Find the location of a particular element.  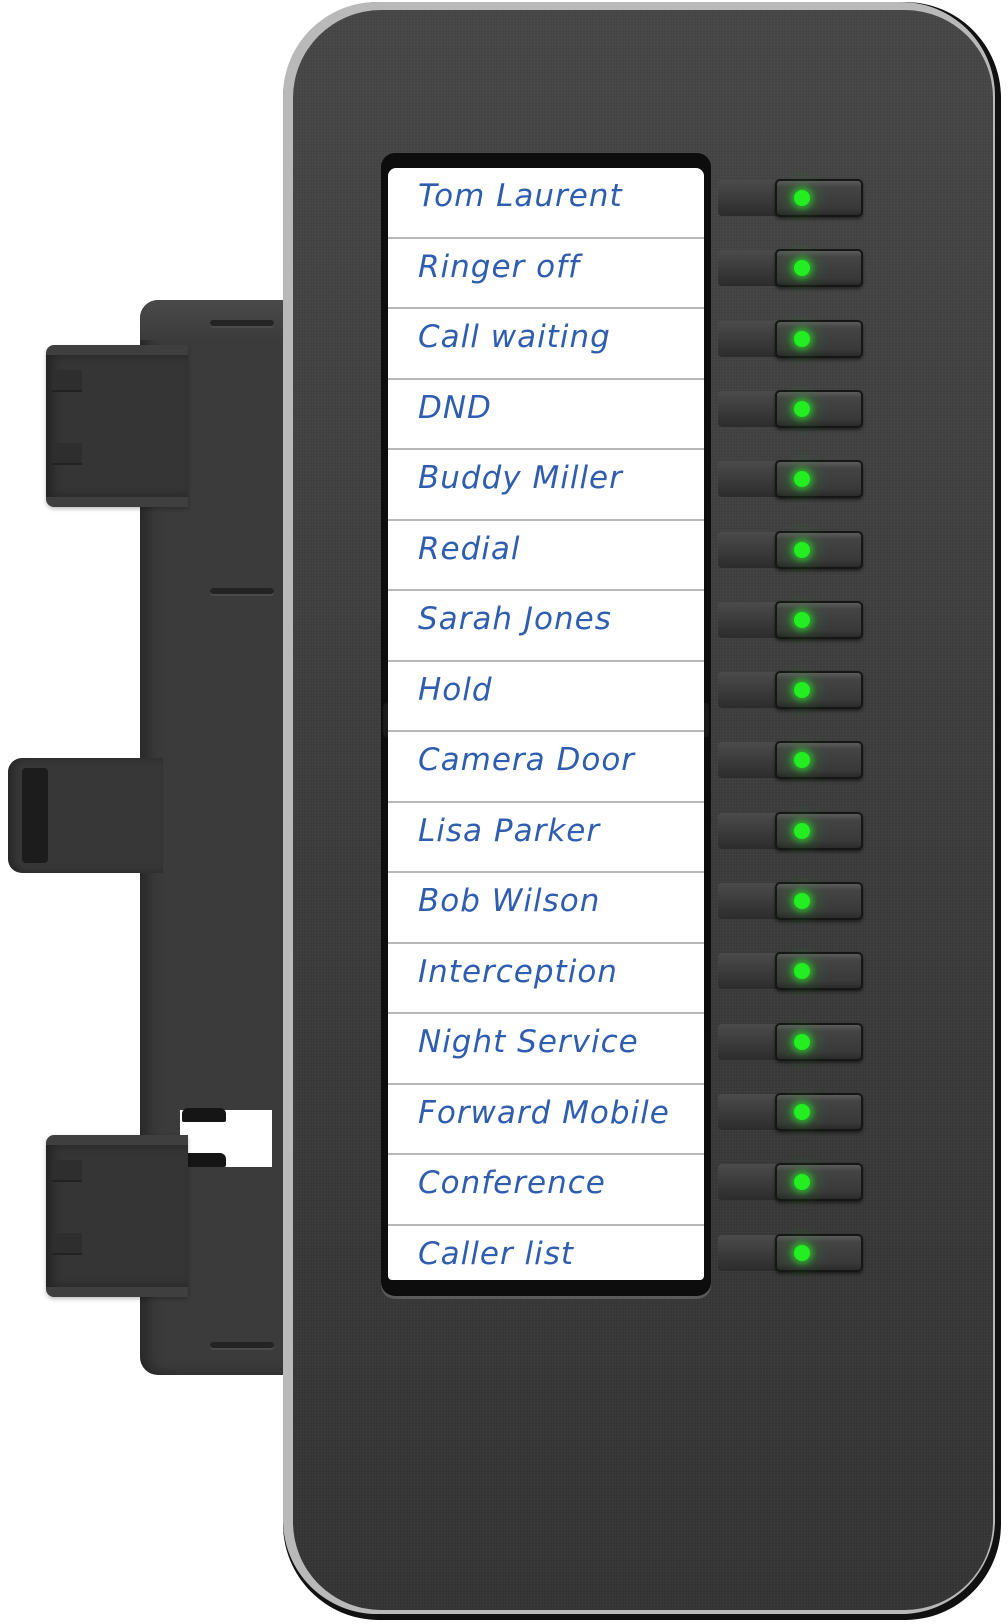

key-label: Redial is located at coordinates (469, 548).